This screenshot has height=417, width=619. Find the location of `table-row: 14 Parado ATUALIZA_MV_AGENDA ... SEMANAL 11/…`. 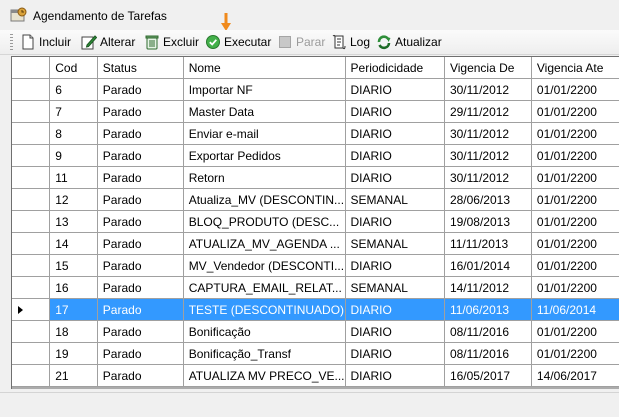

table-row: 14 Parado ATUALIZA_MV_AGENDA ... SEMANAL 11/… is located at coordinates (315, 243).